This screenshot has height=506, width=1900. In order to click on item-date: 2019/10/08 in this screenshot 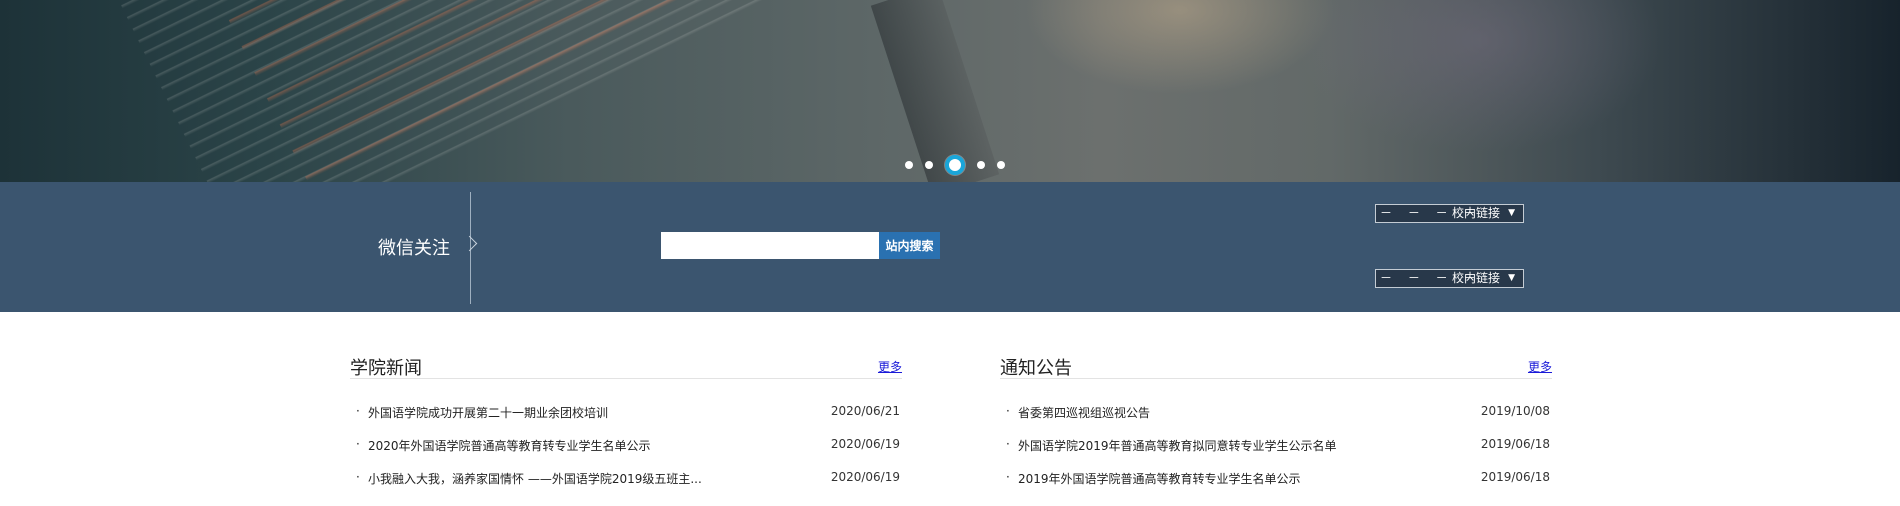, I will do `click(1515, 411)`.